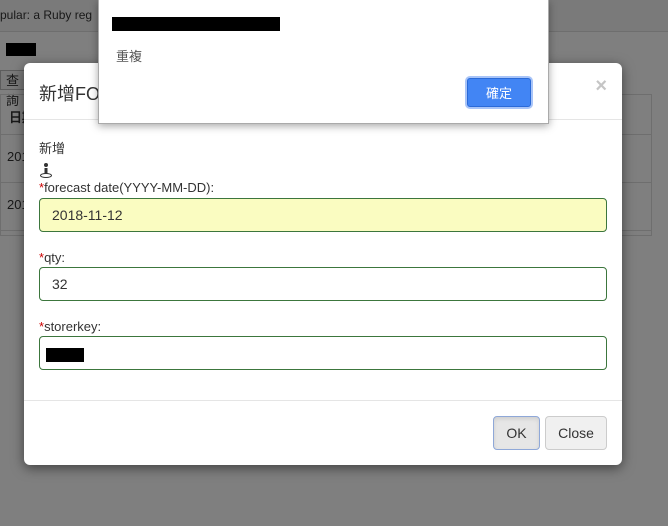 The image size is (668, 526). I want to click on redacted-storerkey-value, so click(65, 355).